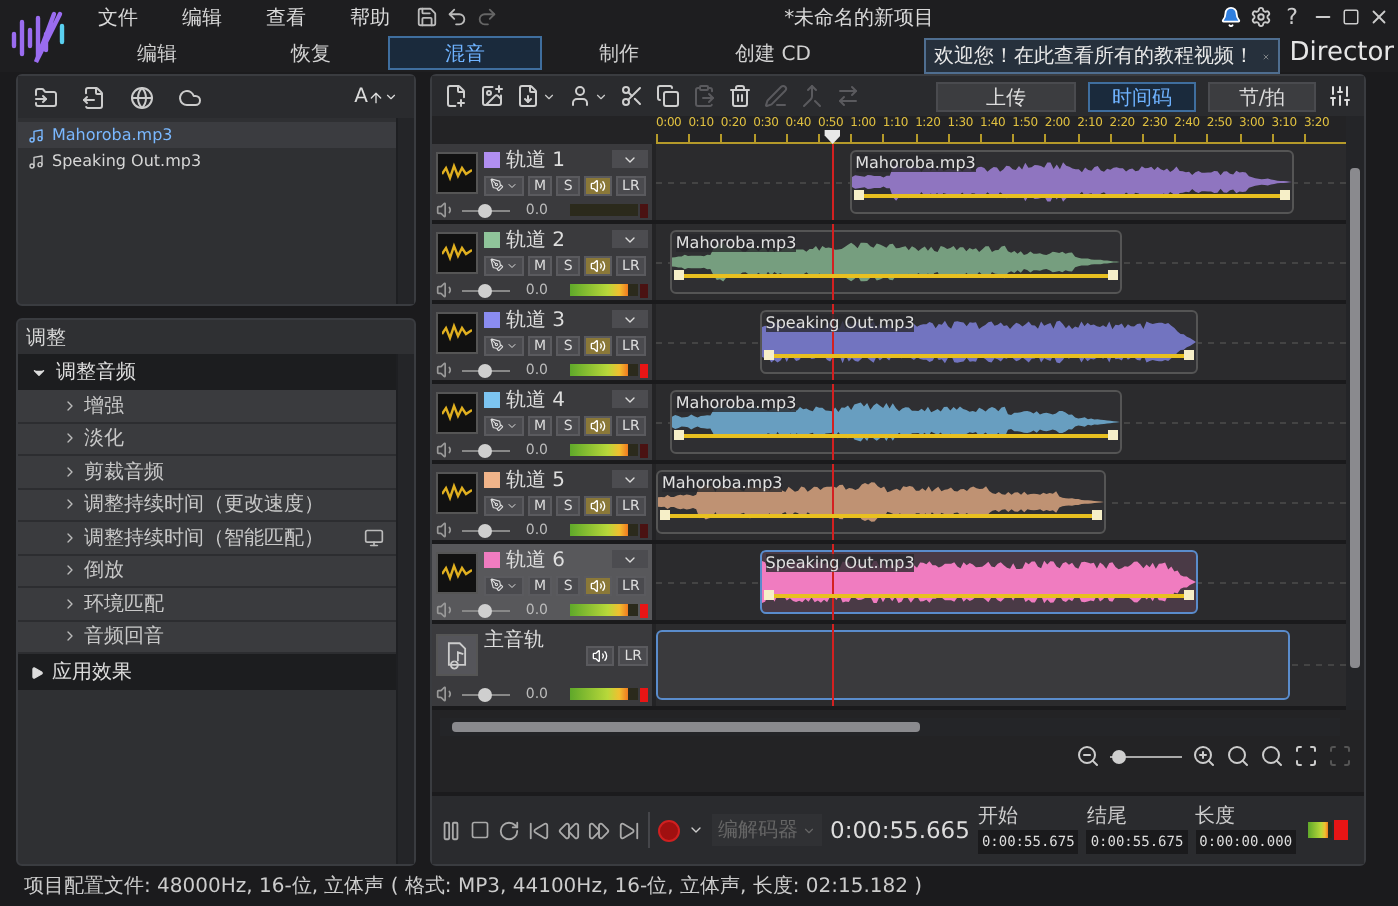 This screenshot has width=1398, height=906. I want to click on mode-tab: 创建 CD, so click(773, 53).